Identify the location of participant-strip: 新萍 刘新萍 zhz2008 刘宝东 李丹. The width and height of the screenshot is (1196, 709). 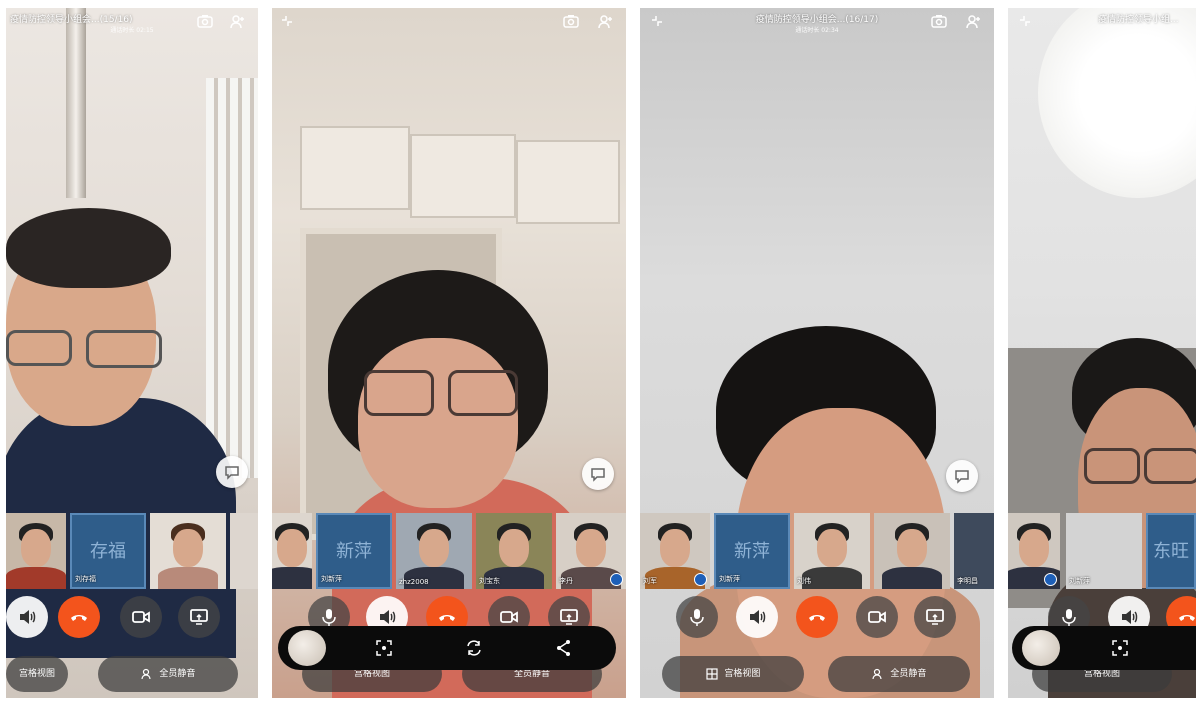
(449, 551).